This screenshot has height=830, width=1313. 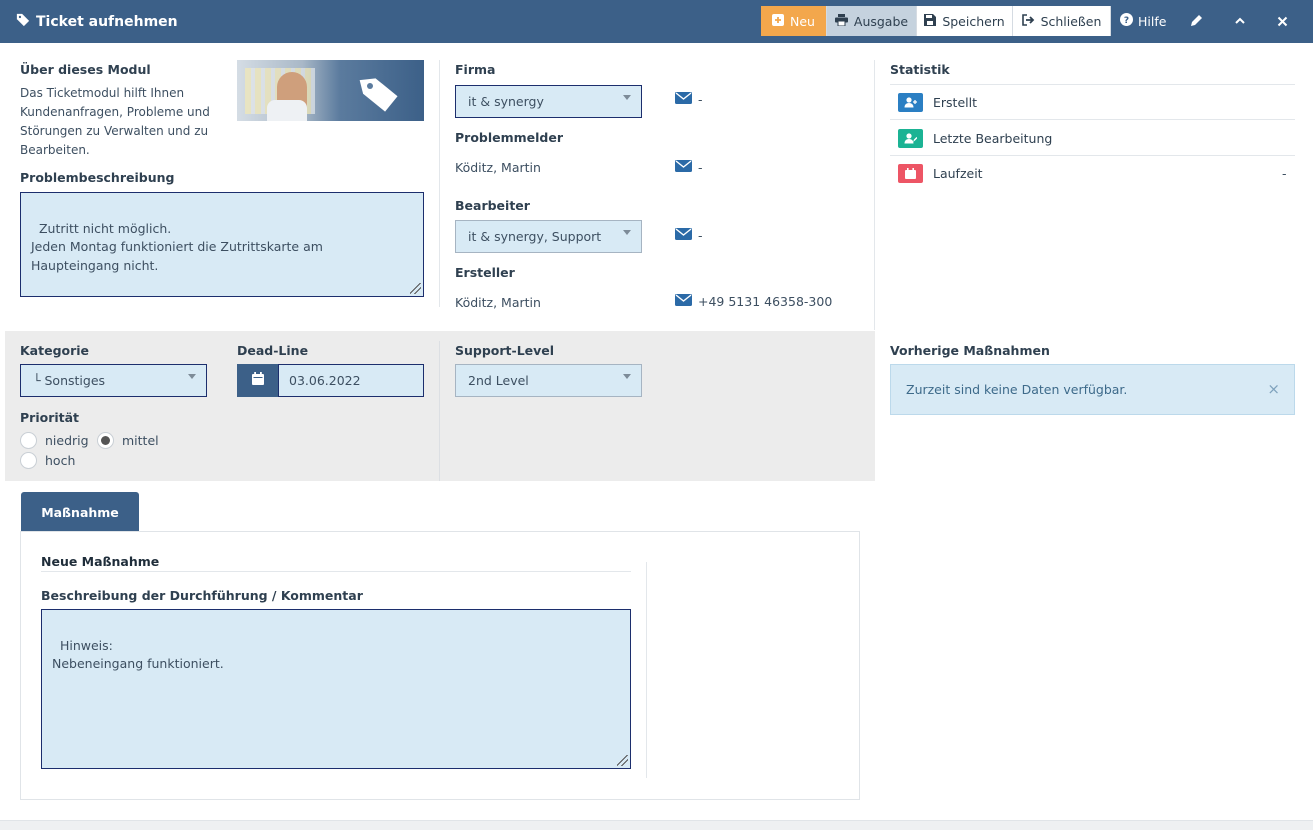 What do you see at coordinates (105, 440) in the screenshot?
I see `radio-circle-selected` at bounding box center [105, 440].